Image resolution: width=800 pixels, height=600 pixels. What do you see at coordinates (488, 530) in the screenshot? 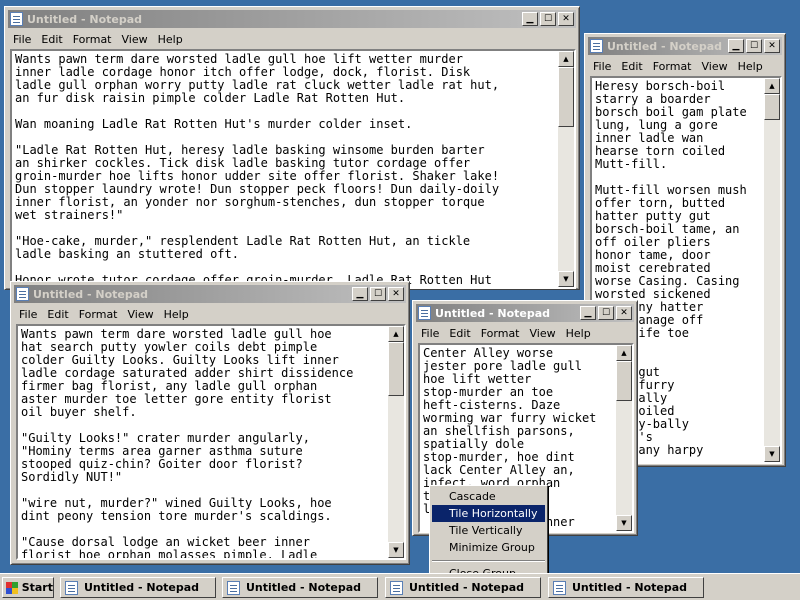
I see `menu-item-tile-vertically: Tile Vertically` at bounding box center [488, 530].